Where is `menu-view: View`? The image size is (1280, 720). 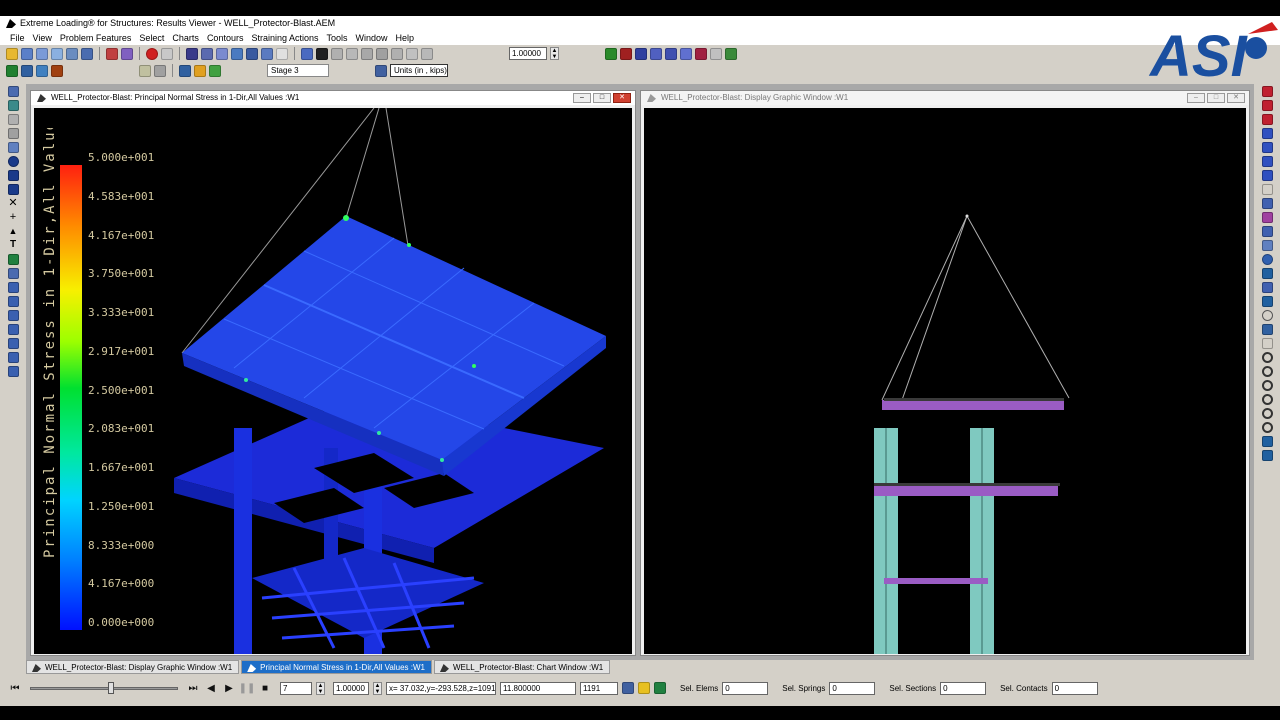 menu-view: View is located at coordinates (42, 38).